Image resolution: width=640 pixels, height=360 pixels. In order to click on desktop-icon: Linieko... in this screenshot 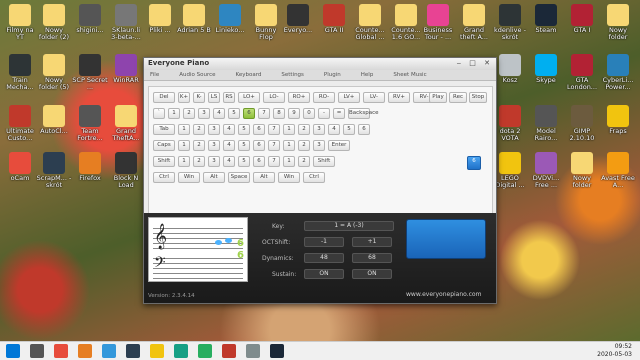, I will do `click(230, 28)`.